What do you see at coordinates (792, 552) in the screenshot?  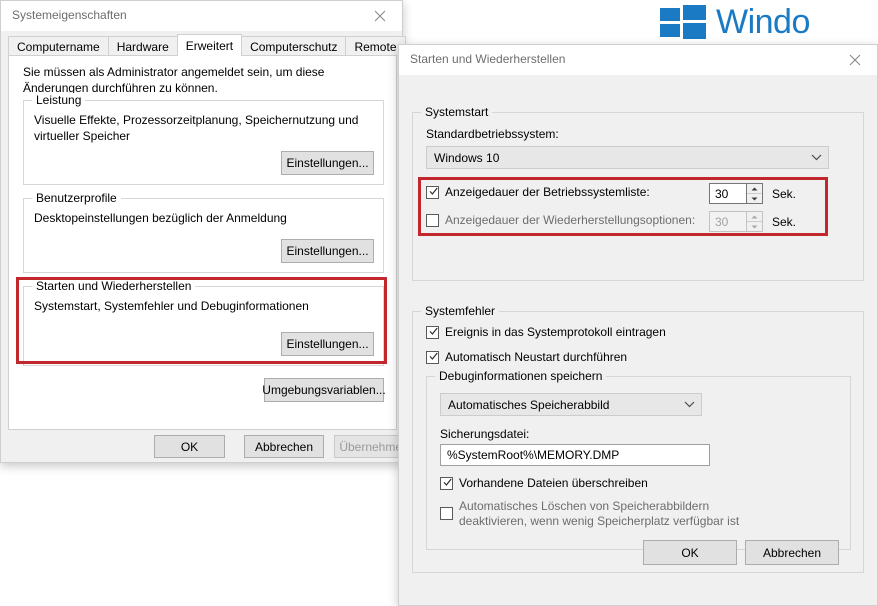 I see `startup-cancel-button: Abbrechen` at bounding box center [792, 552].